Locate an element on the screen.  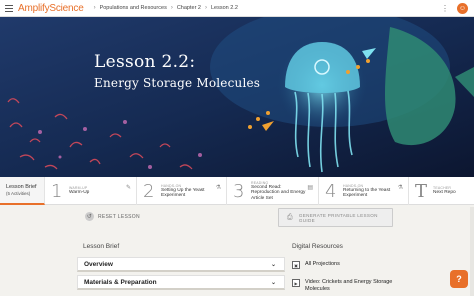
step-title: Returning to the Yeast Experiment is located at coordinates (367, 193).